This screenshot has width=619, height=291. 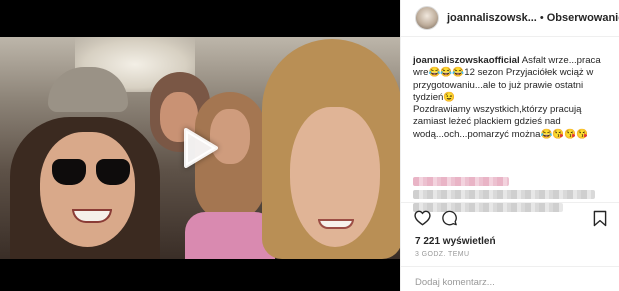 What do you see at coordinates (466, 60) in the screenshot?
I see `caption-author: joannaliszowskaofficial` at bounding box center [466, 60].